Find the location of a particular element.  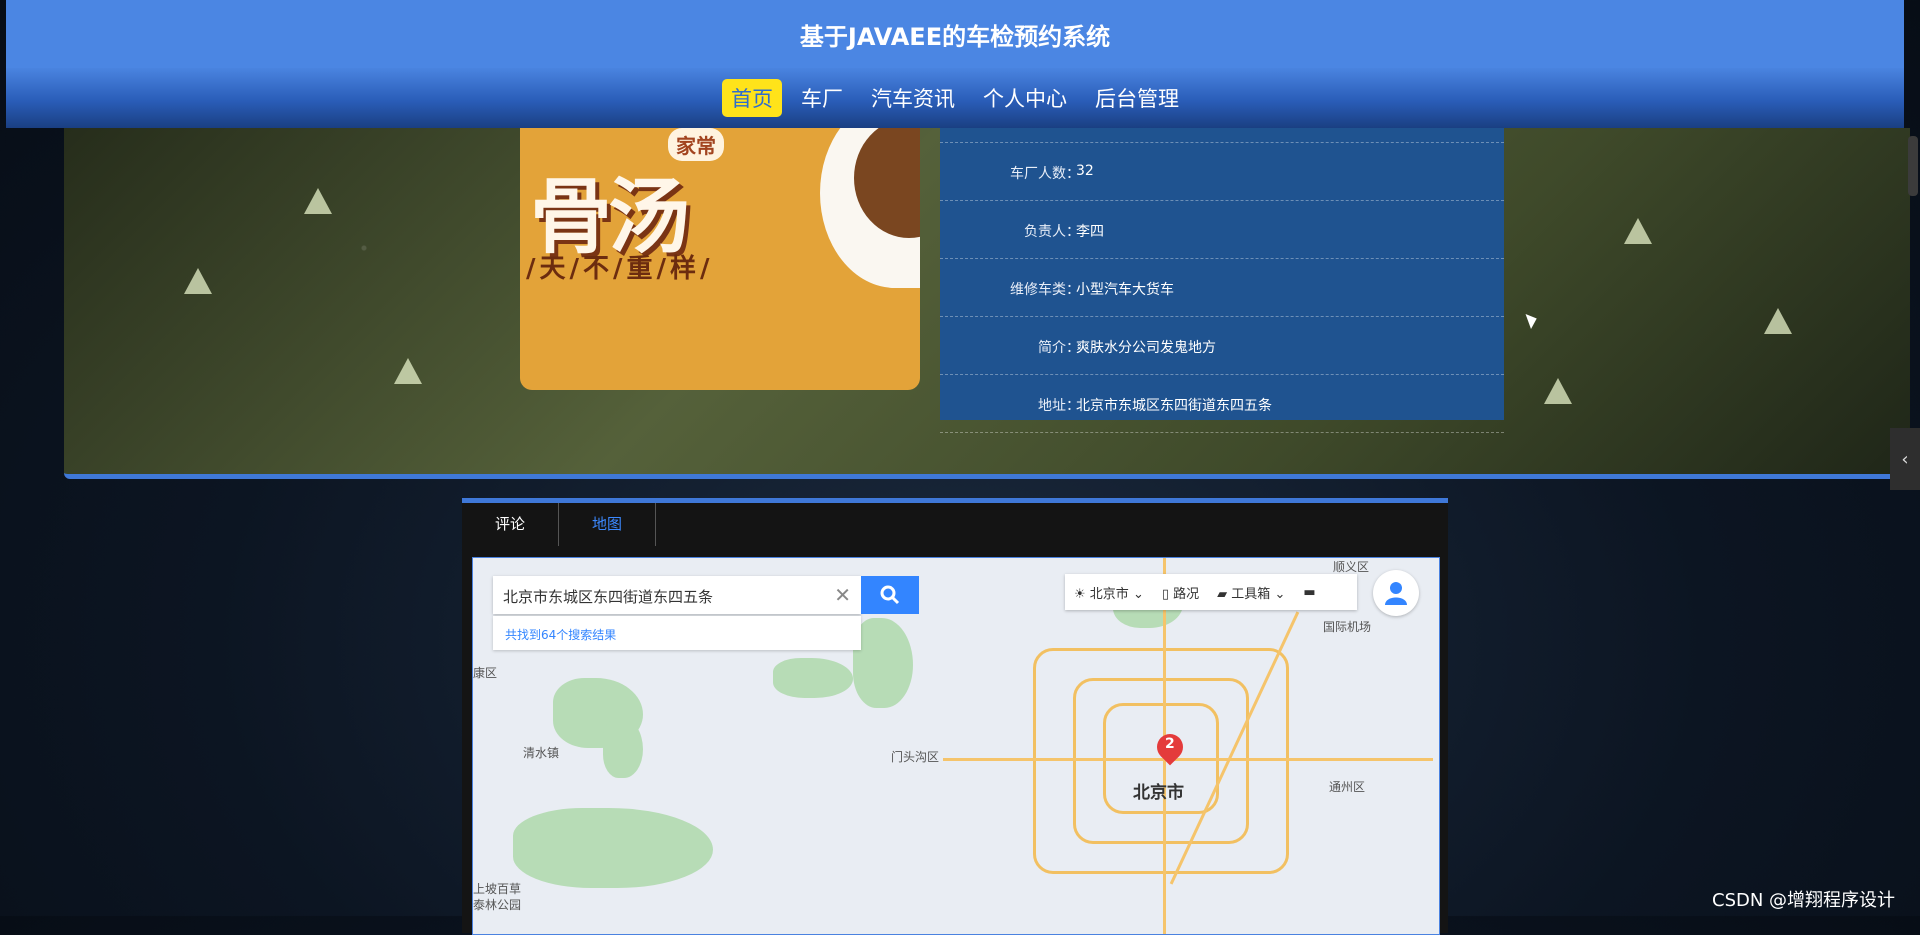

search-icon is located at coordinates (890, 595).